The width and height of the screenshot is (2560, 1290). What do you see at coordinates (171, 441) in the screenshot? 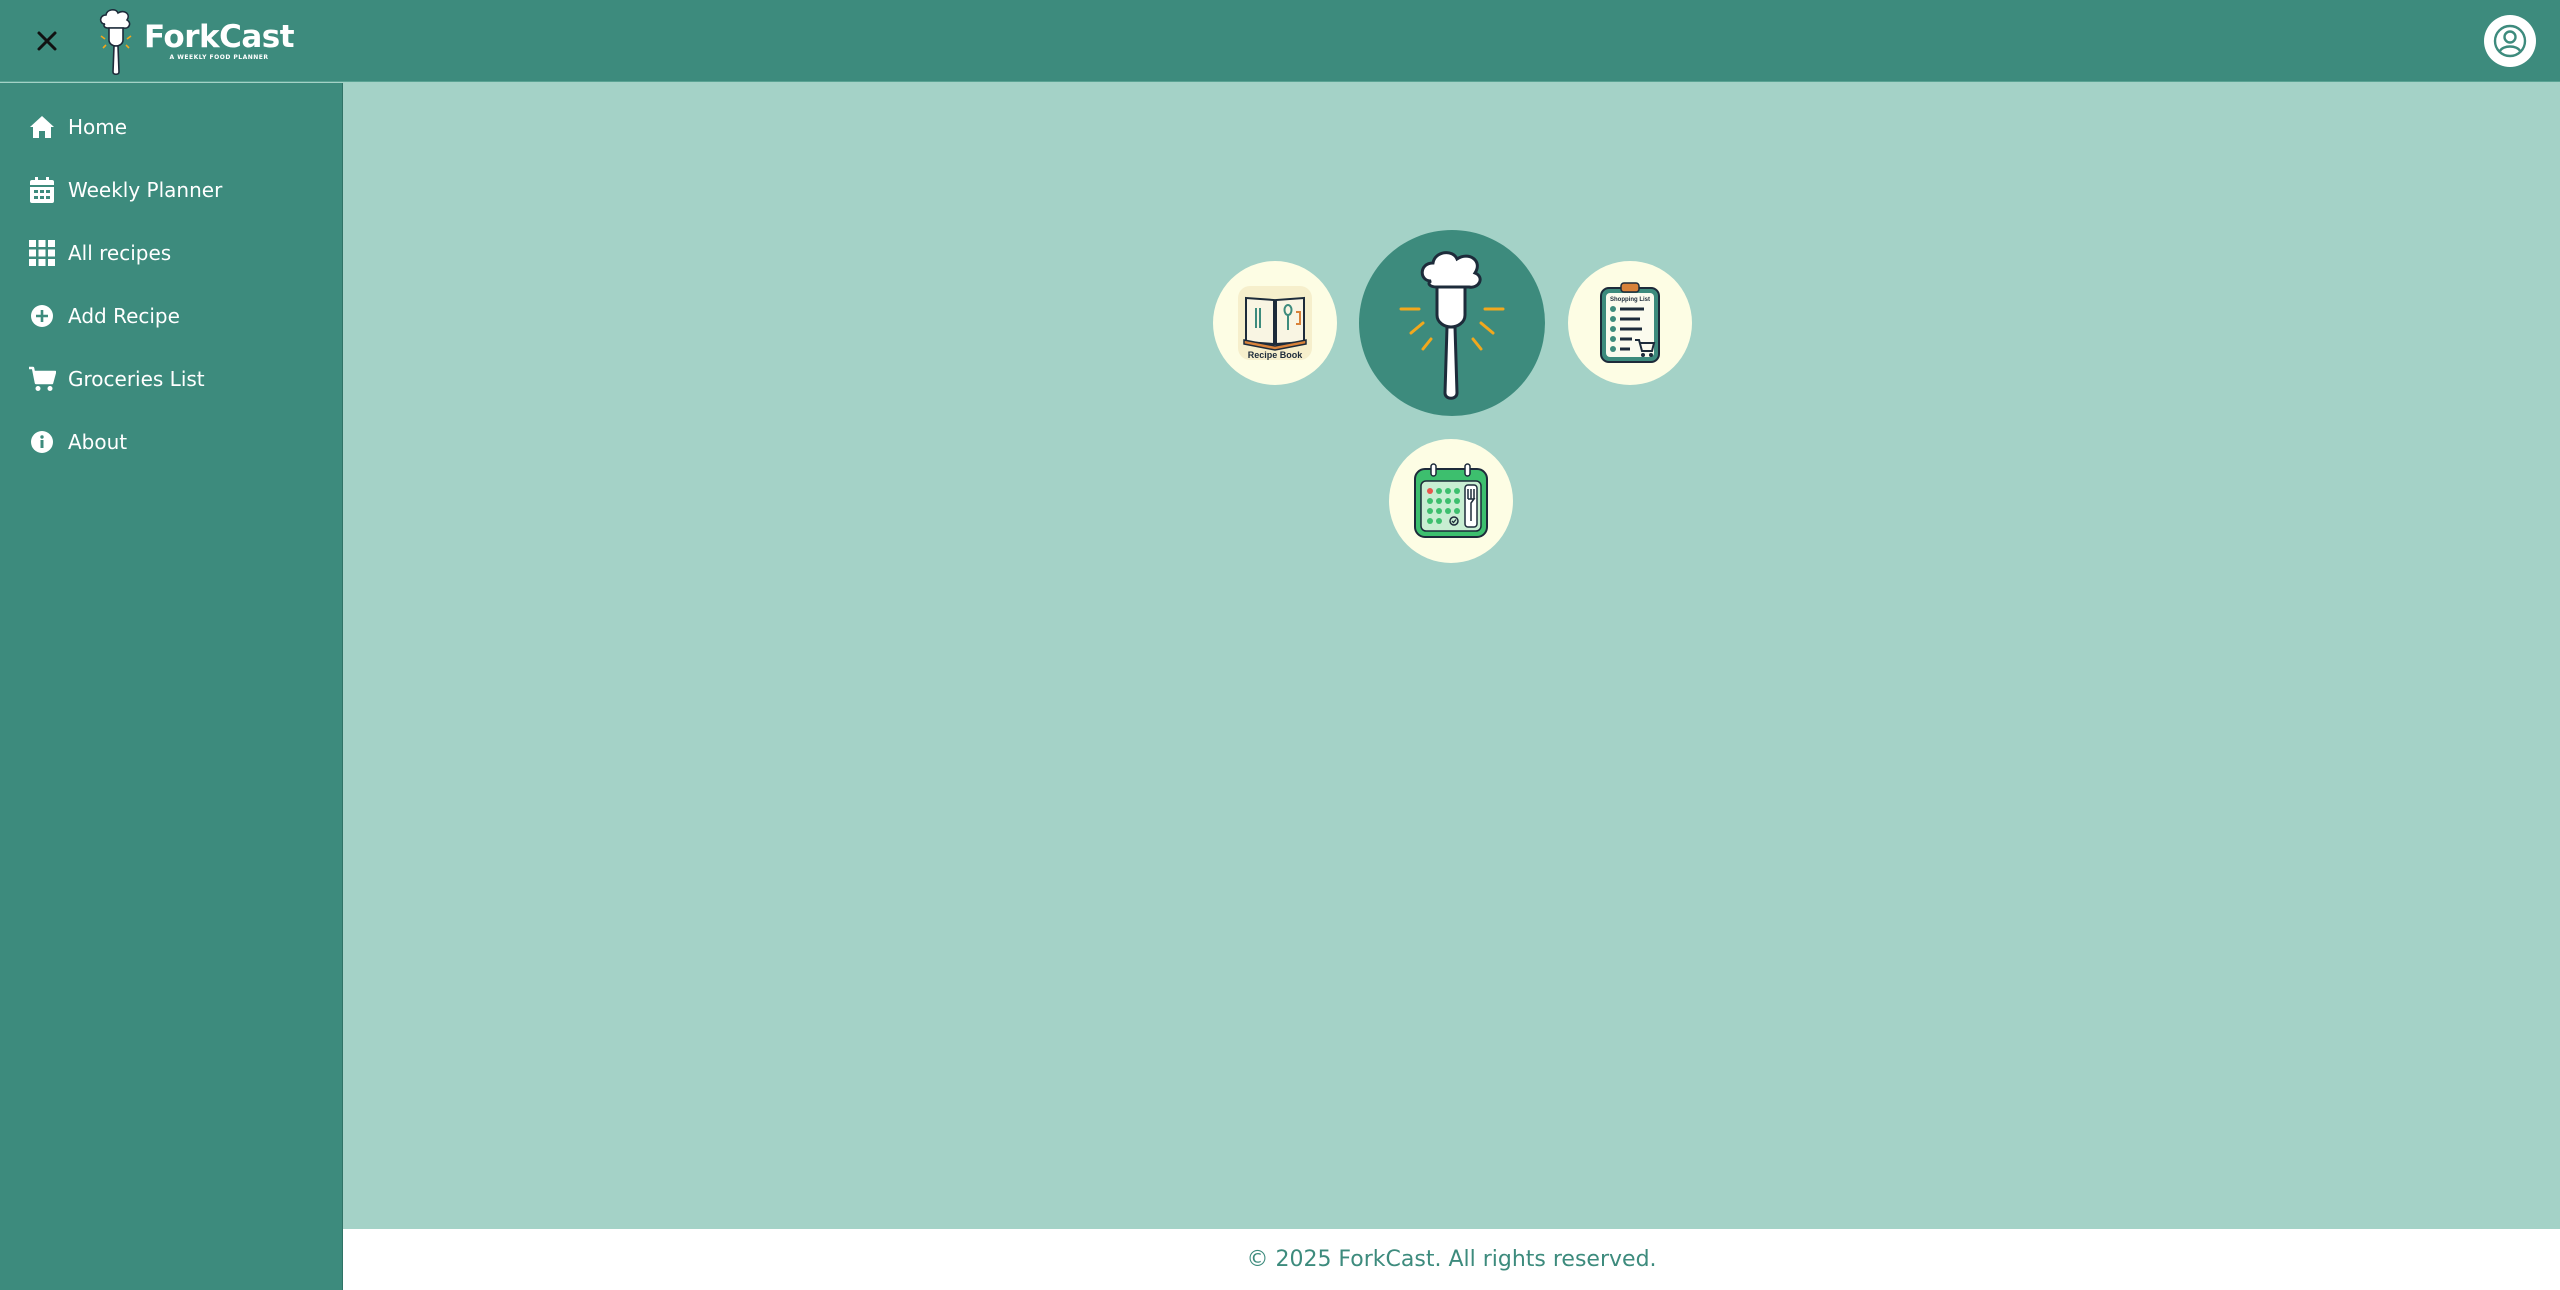
I see `sidebar-item-about: About` at bounding box center [171, 441].